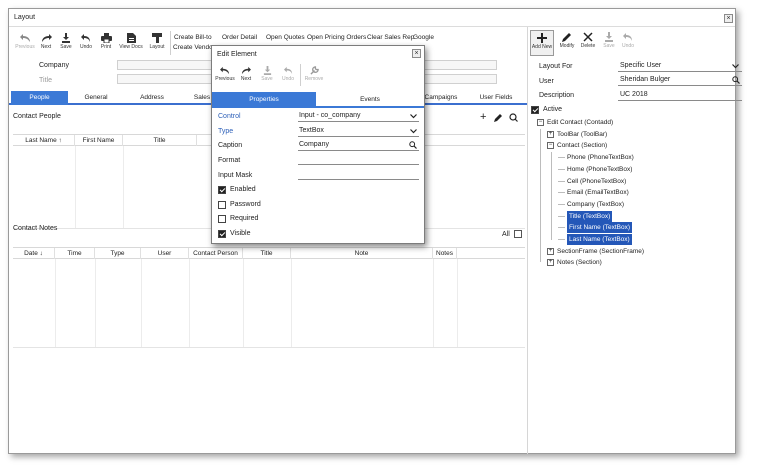  Describe the element at coordinates (75, 253) in the screenshot. I see `column-time: Time` at that location.